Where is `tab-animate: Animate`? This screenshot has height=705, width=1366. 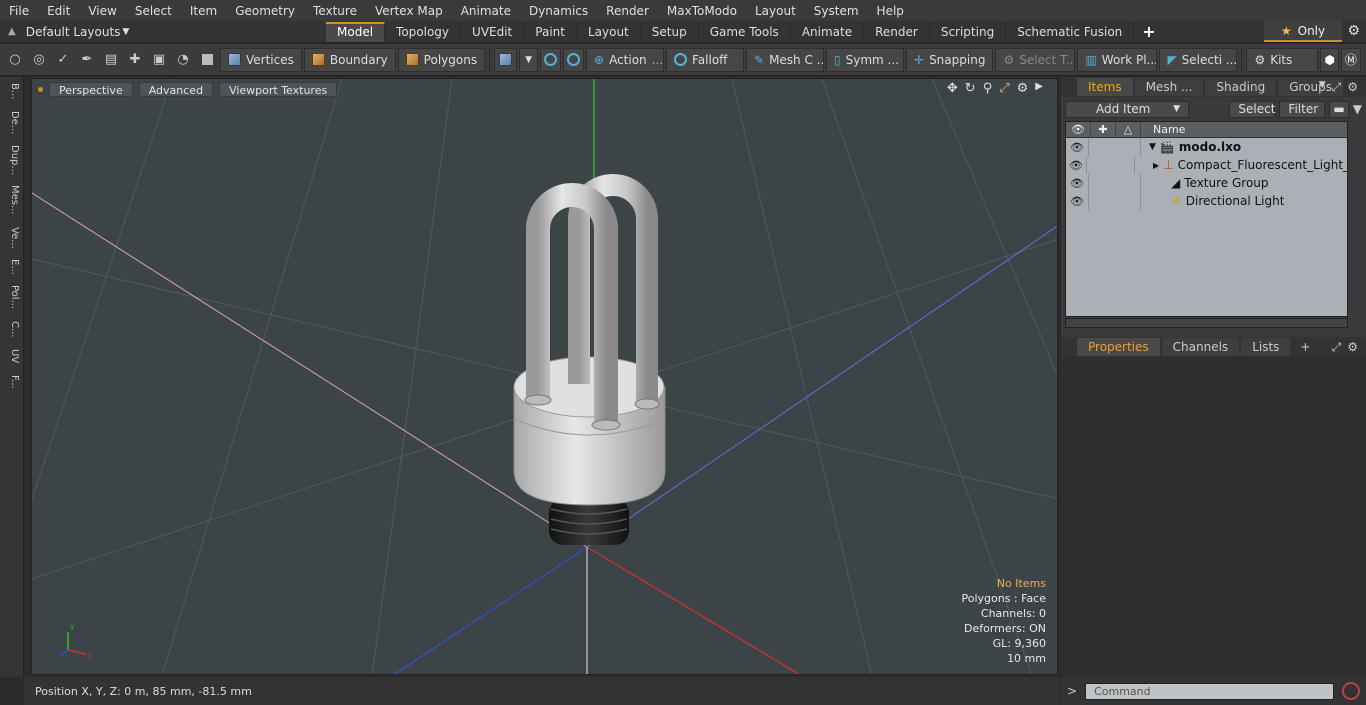 tab-animate: Animate is located at coordinates (828, 31).